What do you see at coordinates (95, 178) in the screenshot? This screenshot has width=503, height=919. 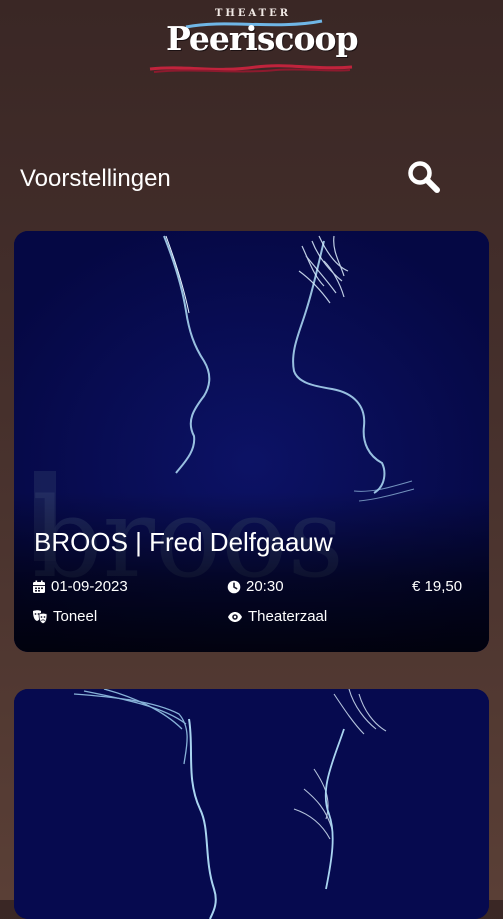 I see `page-title: Voorstellingen` at bounding box center [95, 178].